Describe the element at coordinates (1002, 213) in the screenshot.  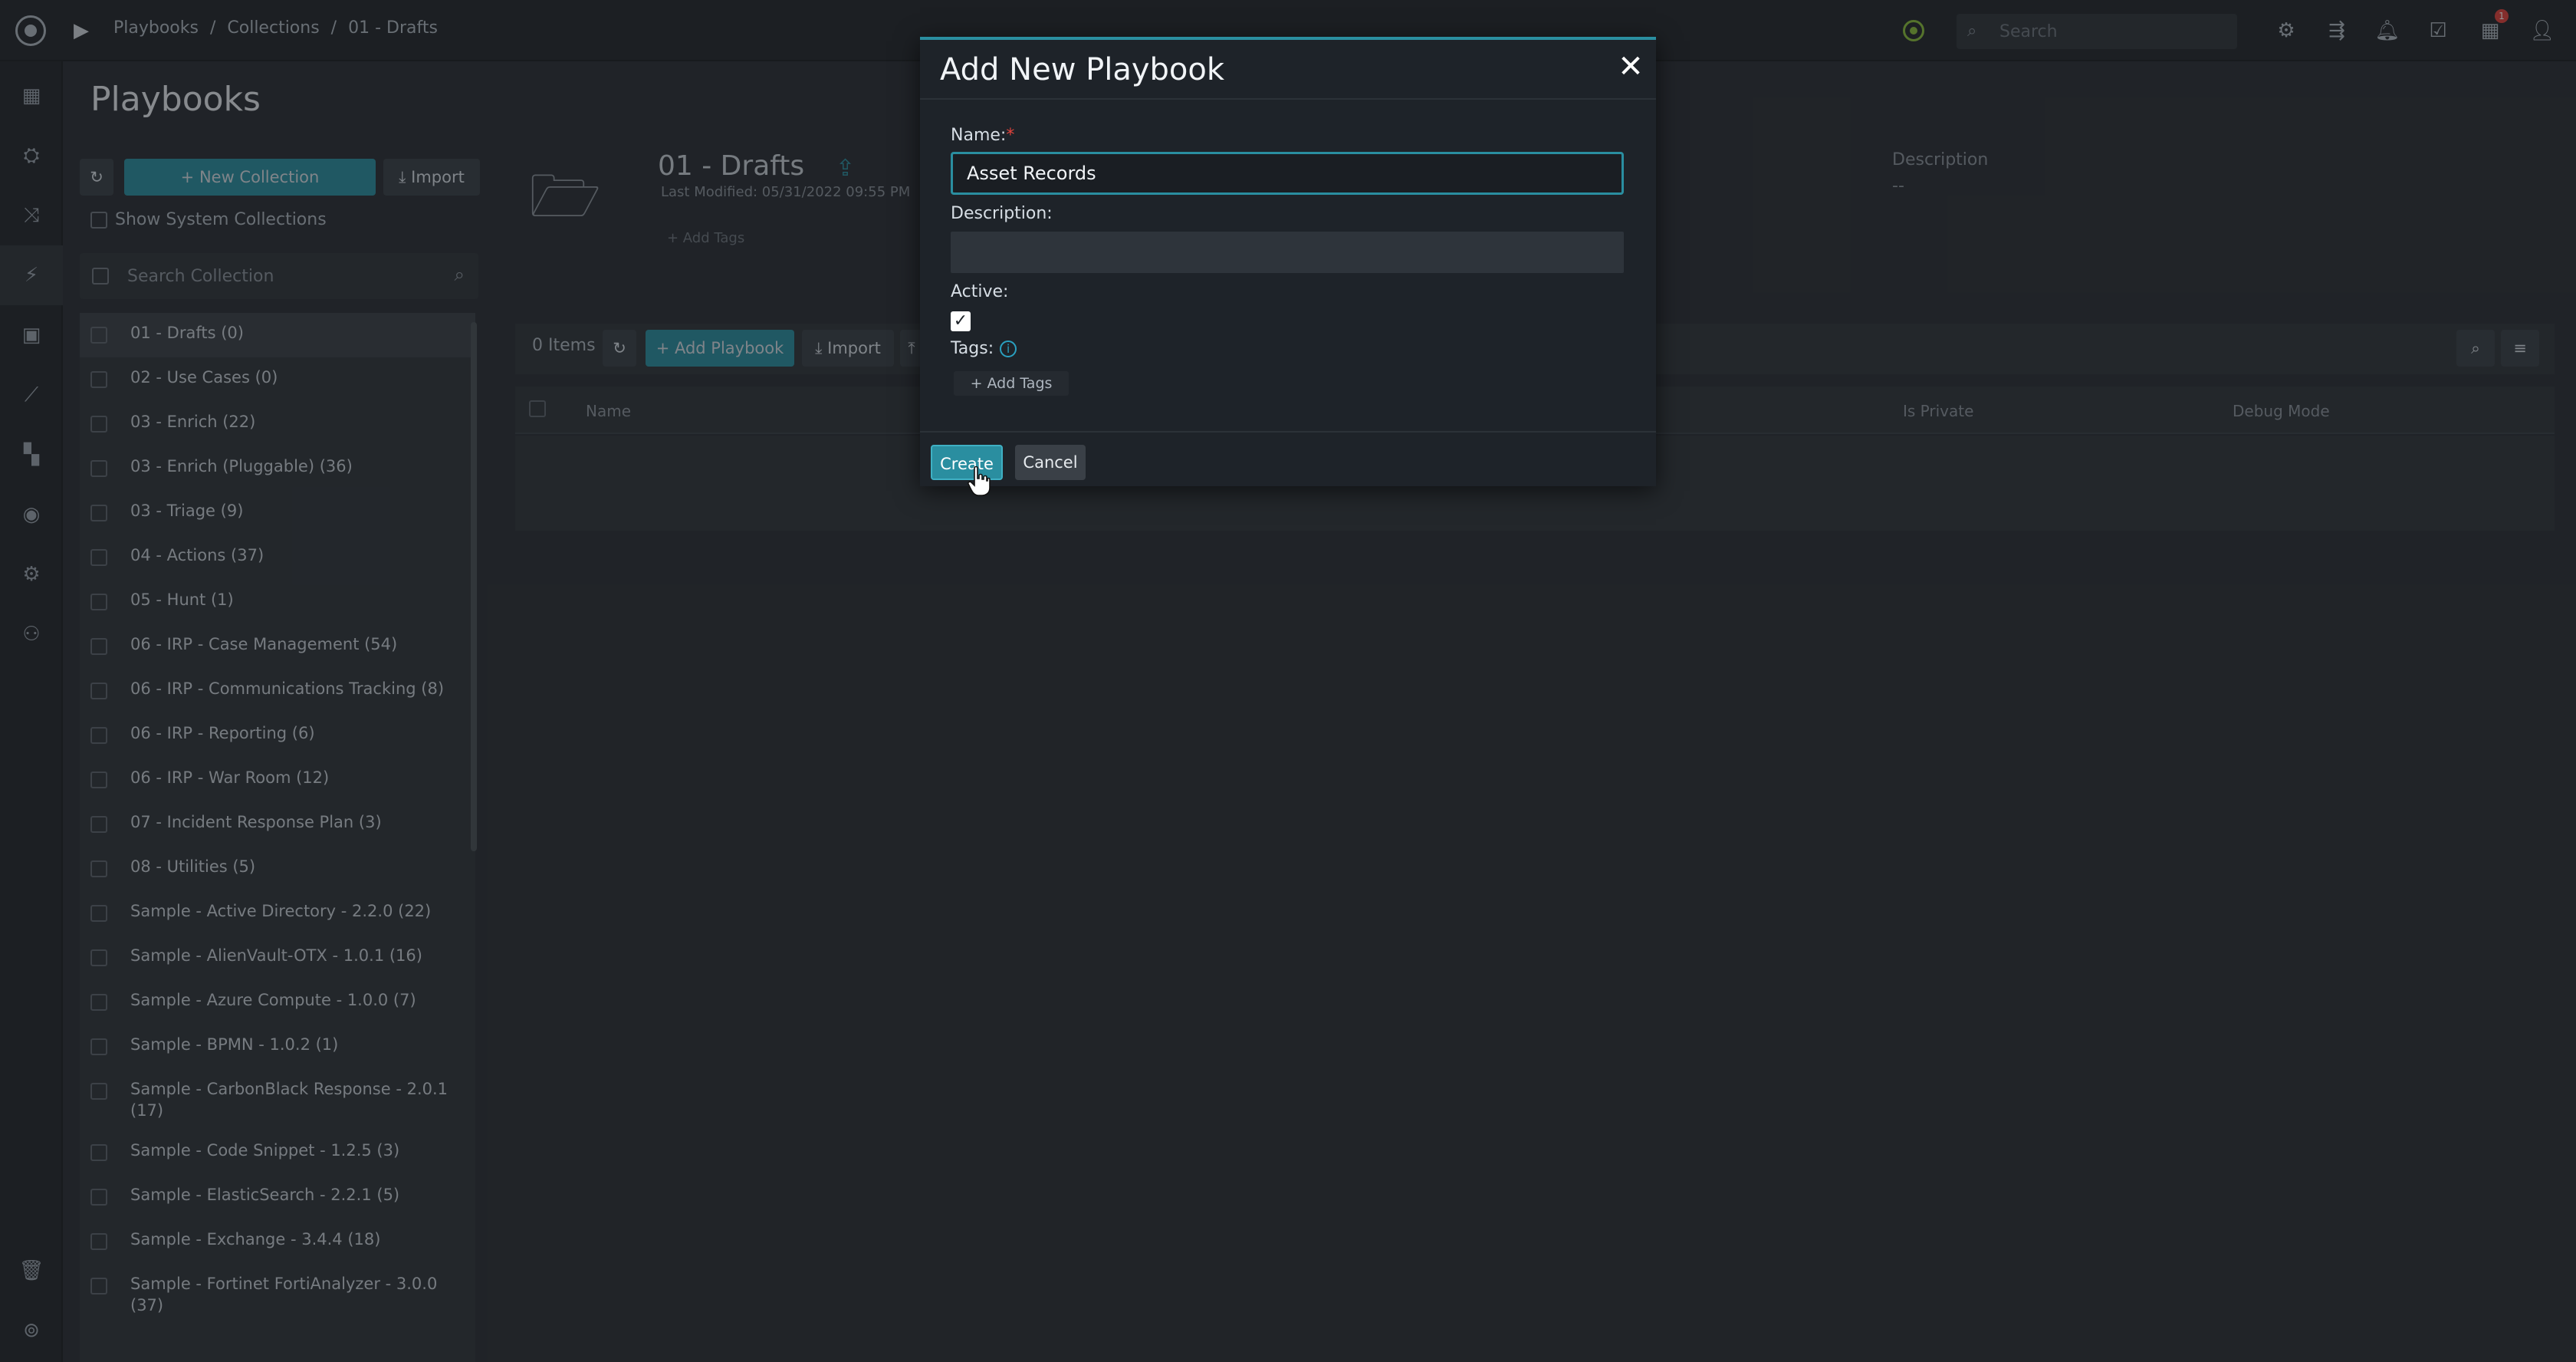
I see `description-field-label: Description:` at that location.